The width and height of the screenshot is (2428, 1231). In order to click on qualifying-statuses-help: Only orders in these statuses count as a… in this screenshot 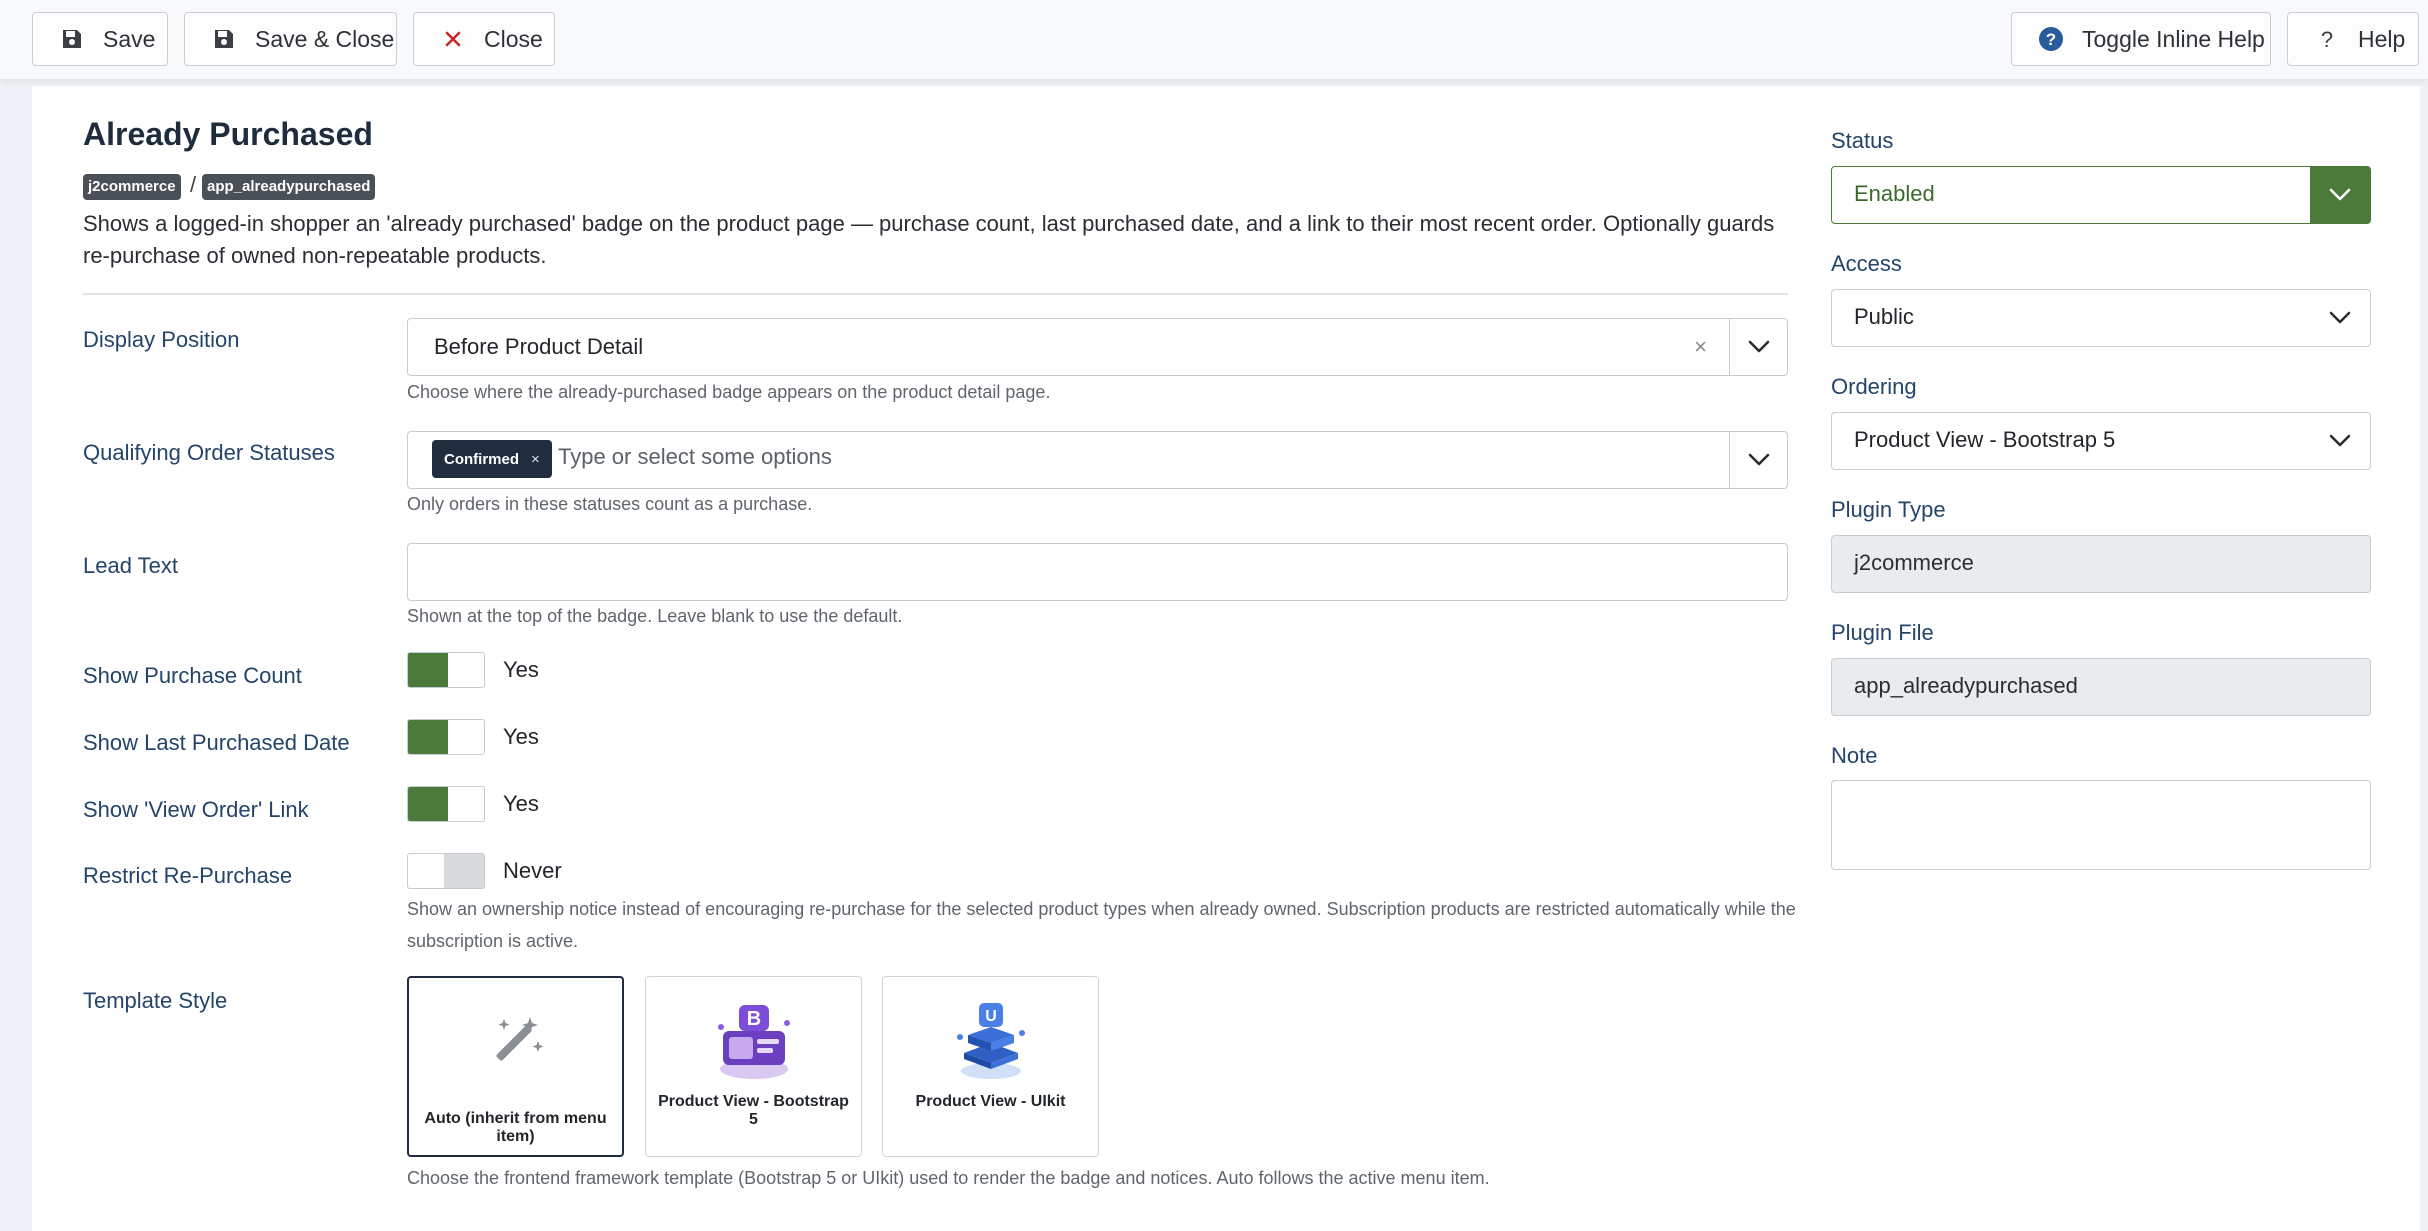, I will do `click(610, 504)`.